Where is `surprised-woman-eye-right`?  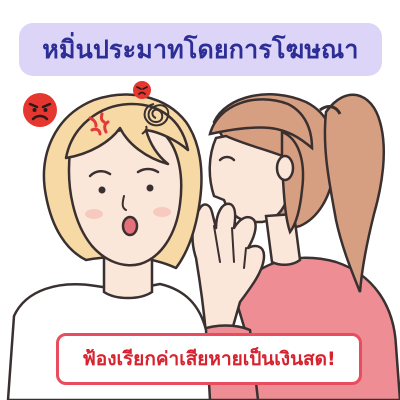 surprised-woman-eye-right is located at coordinates (150, 188).